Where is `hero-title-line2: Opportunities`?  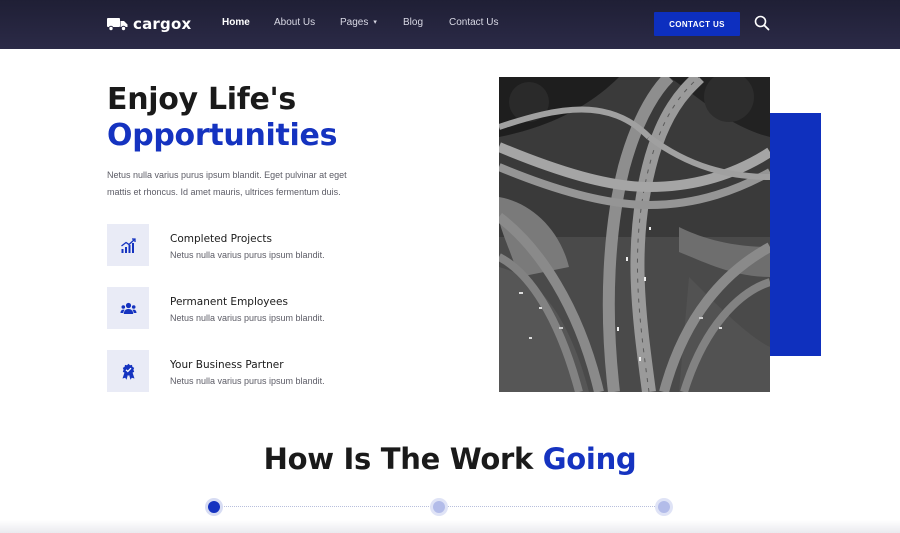 hero-title-line2: Opportunities is located at coordinates (222, 135).